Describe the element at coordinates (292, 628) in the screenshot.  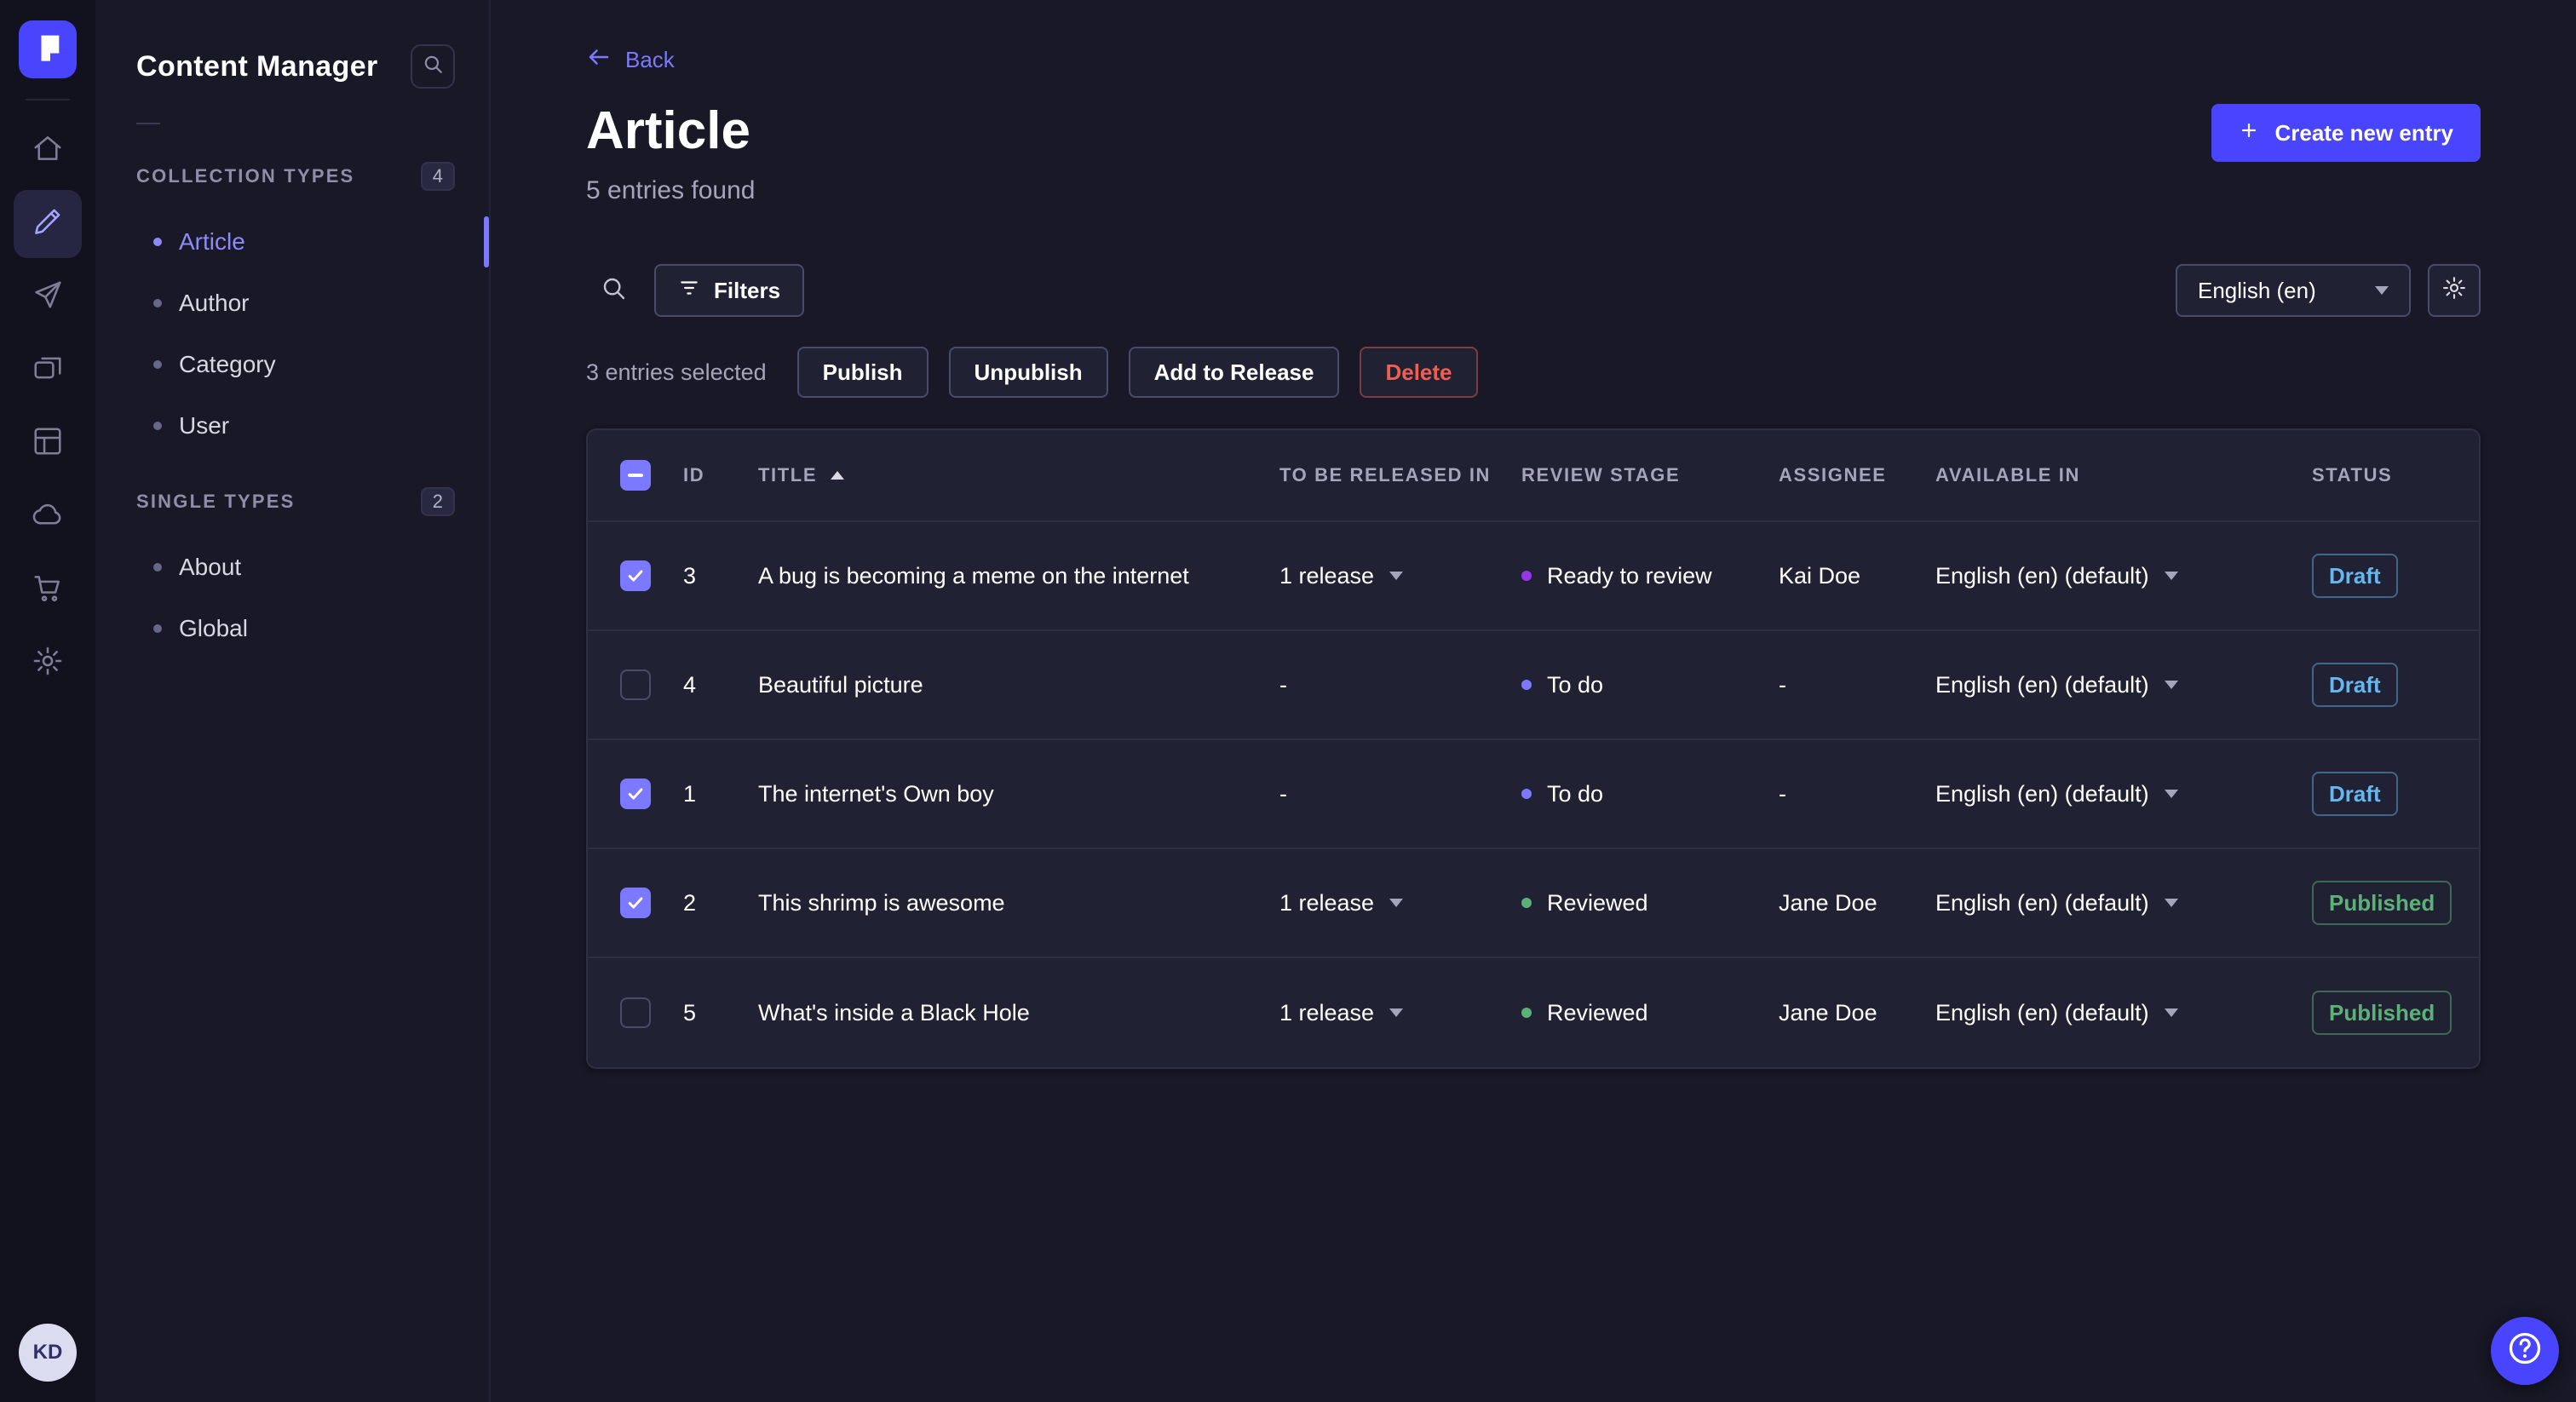
I see `sidebar-item-global: Global` at that location.